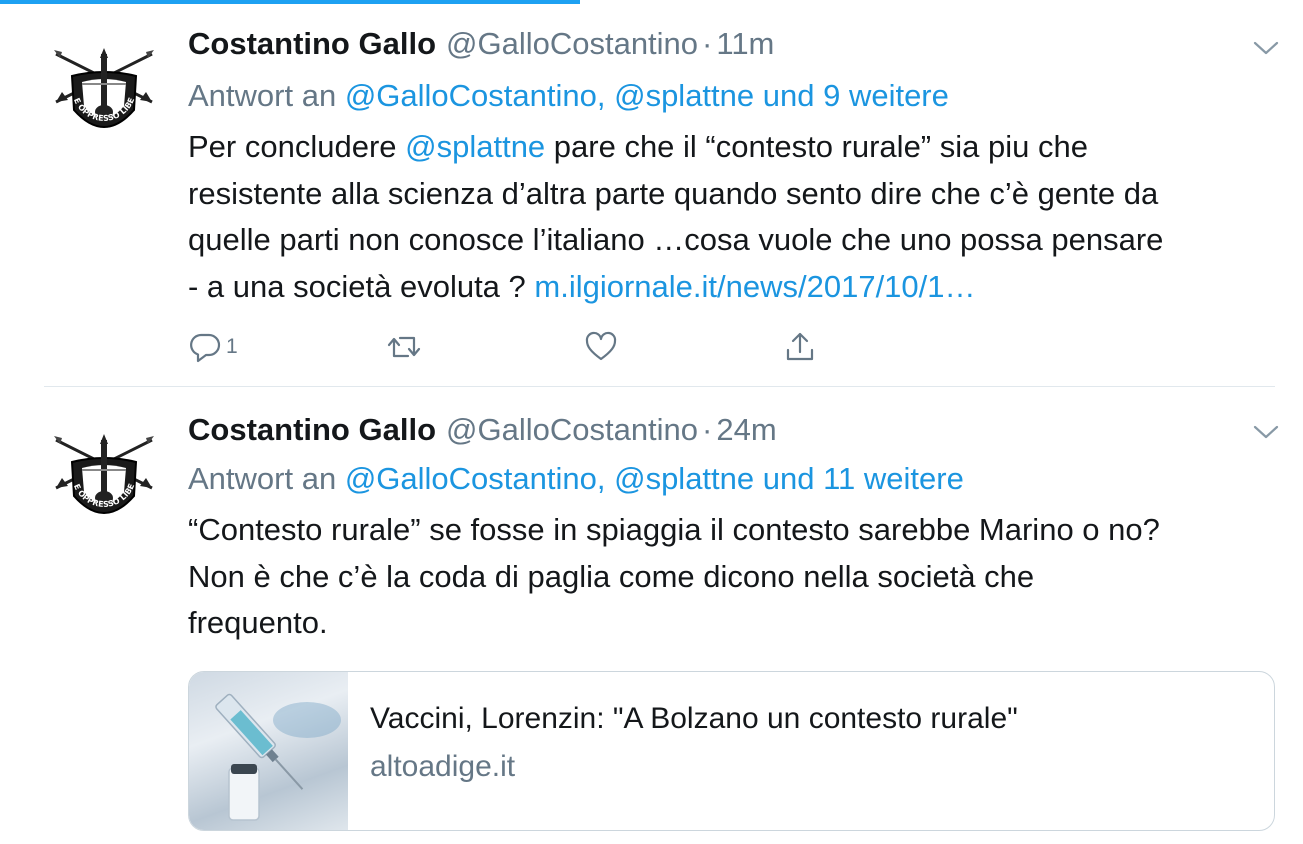 The image size is (1303, 844). What do you see at coordinates (268, 751) in the screenshot?
I see `card-thumbnail` at bounding box center [268, 751].